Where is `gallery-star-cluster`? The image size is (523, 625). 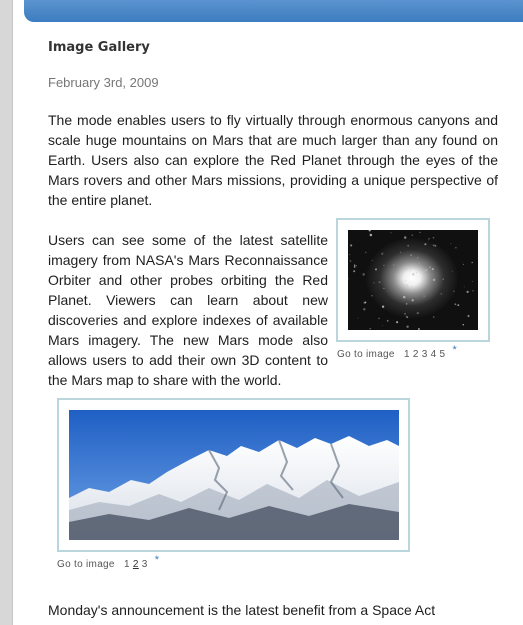
gallery-star-cluster is located at coordinates (413, 280).